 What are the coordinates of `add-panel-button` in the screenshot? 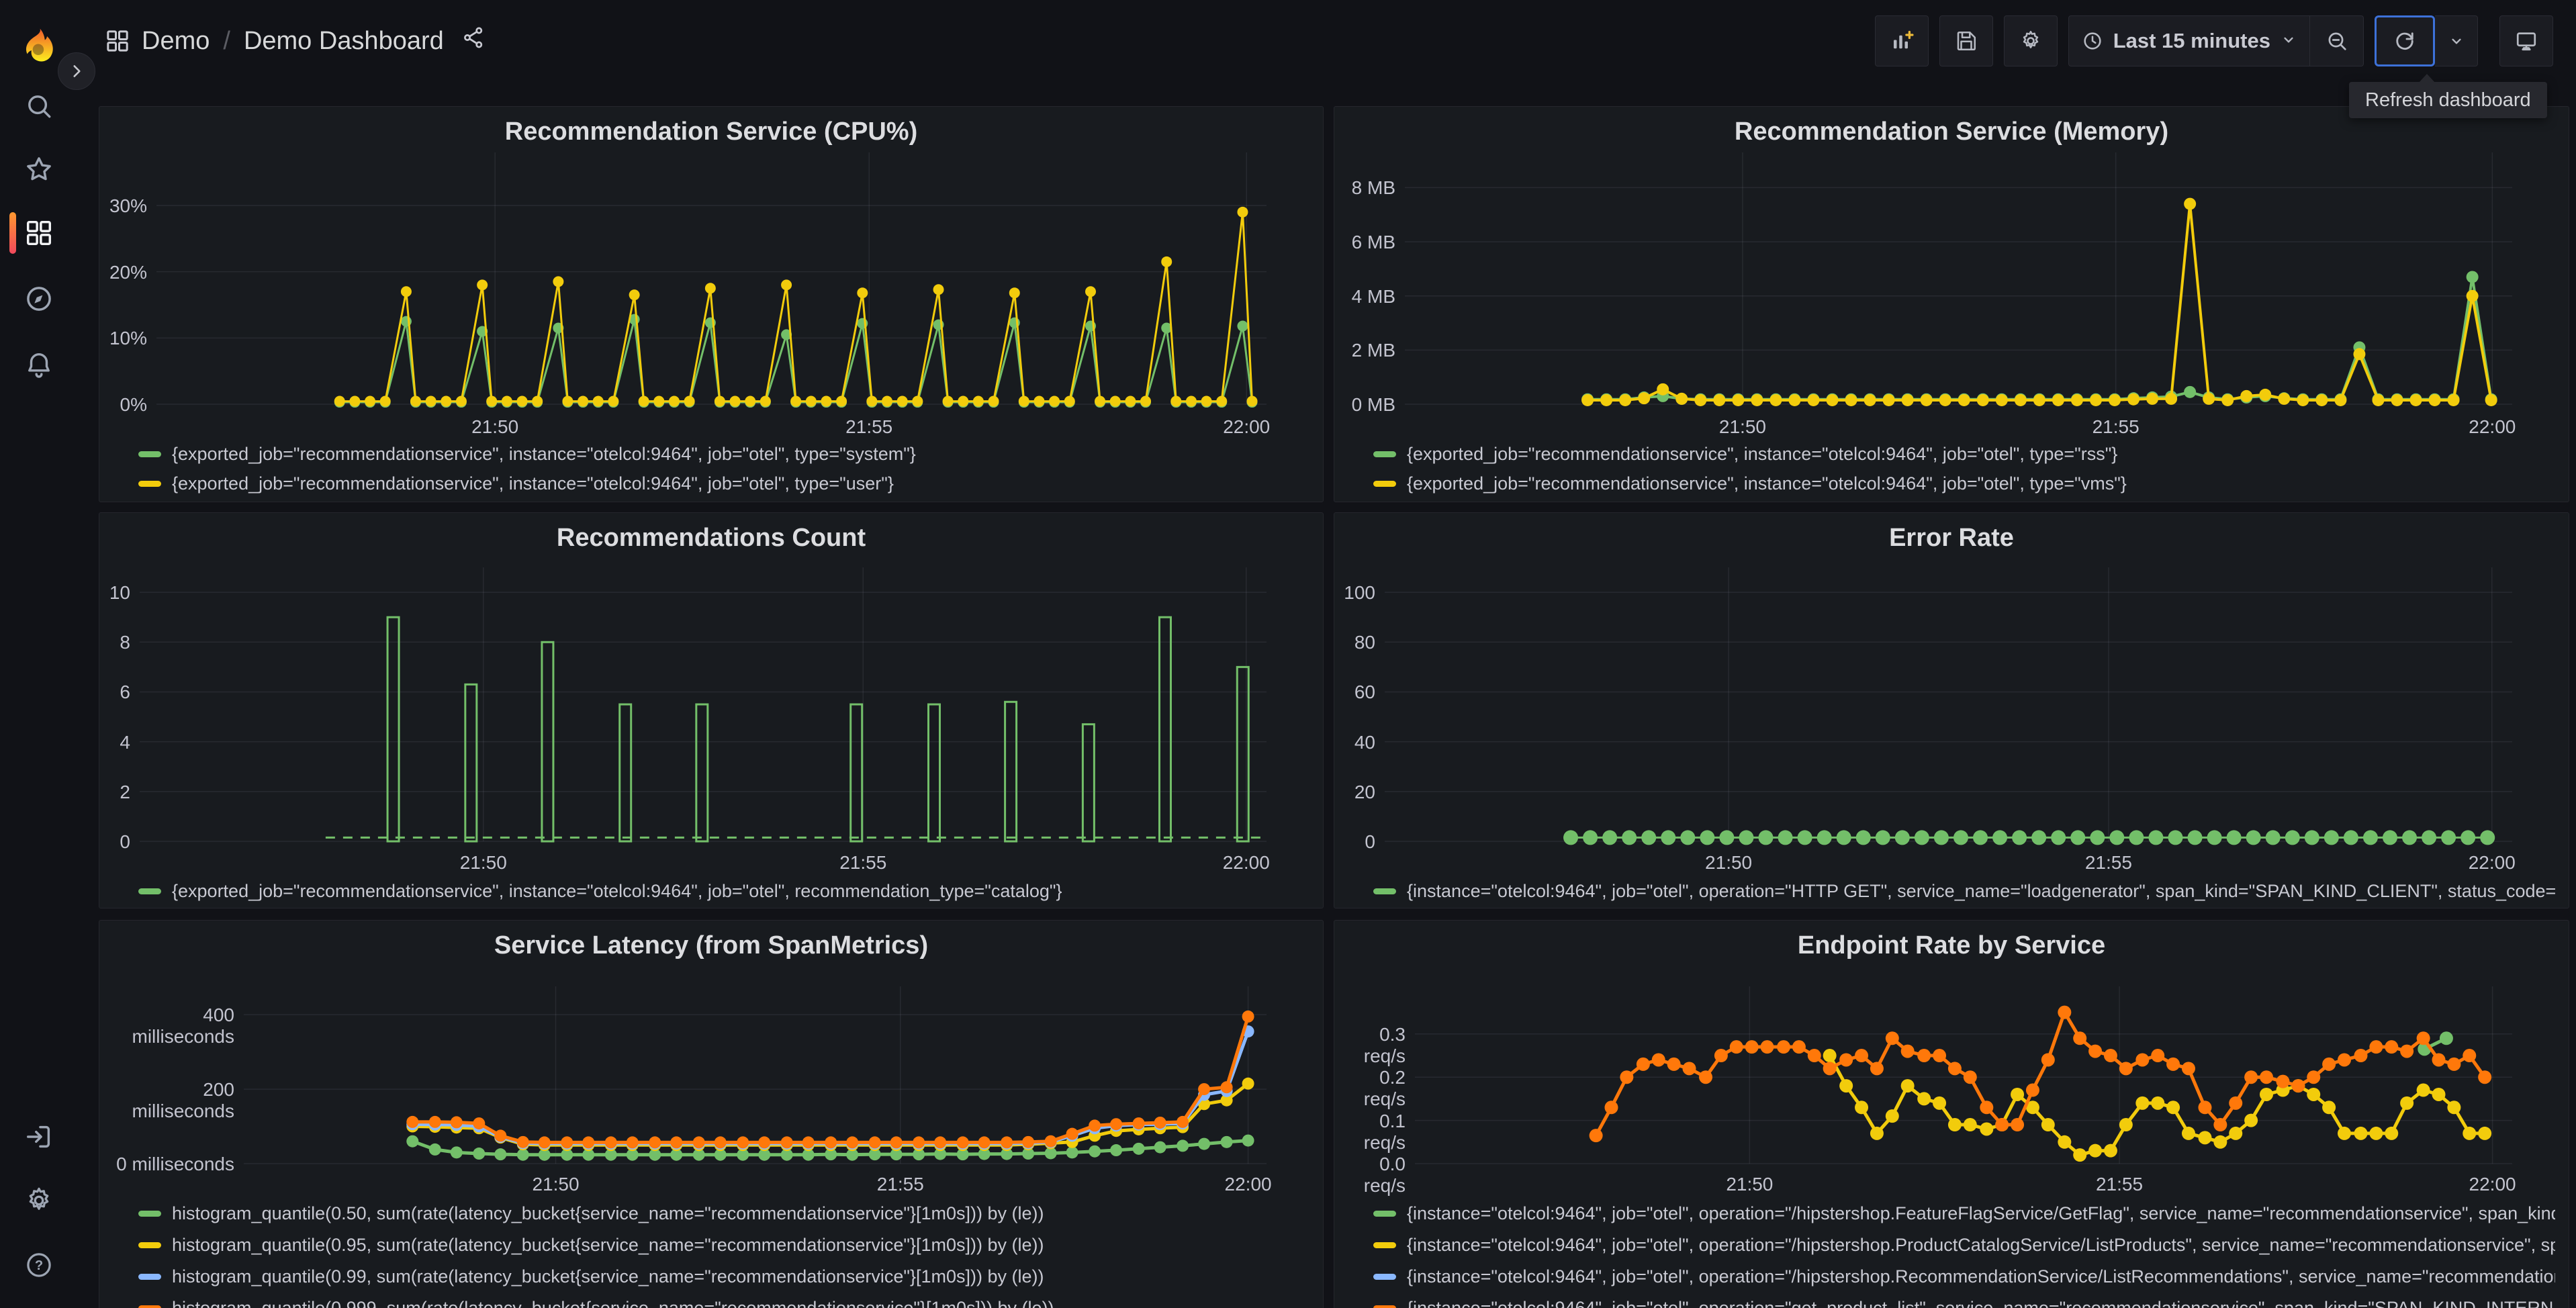 It's located at (1901, 41).